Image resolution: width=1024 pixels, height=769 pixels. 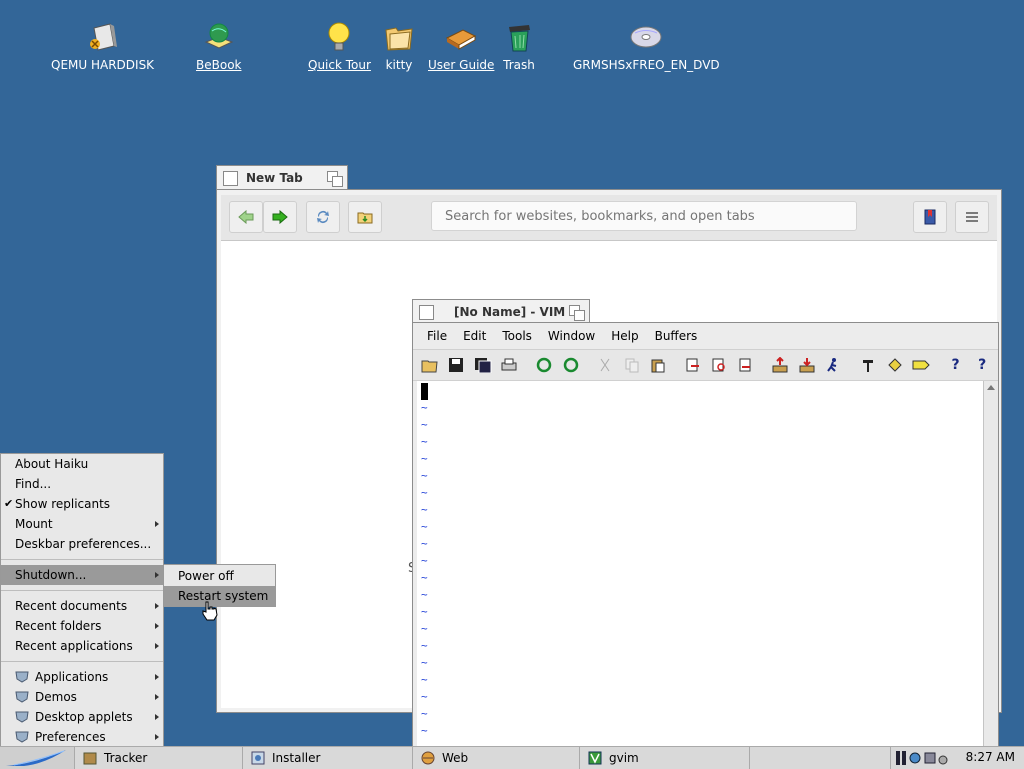 What do you see at coordinates (664, 758) in the screenshot?
I see `taskbar-item-gvim: gvim` at bounding box center [664, 758].